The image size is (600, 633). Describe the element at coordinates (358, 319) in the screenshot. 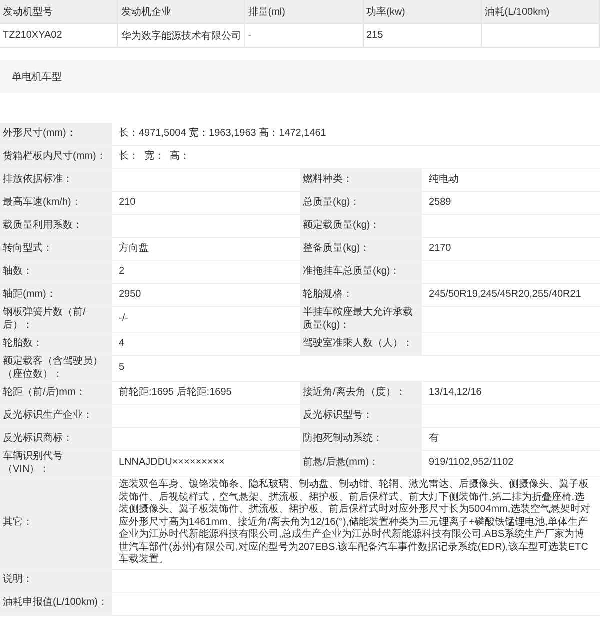

I see `field-label: 半挂车鞍座最大允许承载质量(kg)：` at that location.